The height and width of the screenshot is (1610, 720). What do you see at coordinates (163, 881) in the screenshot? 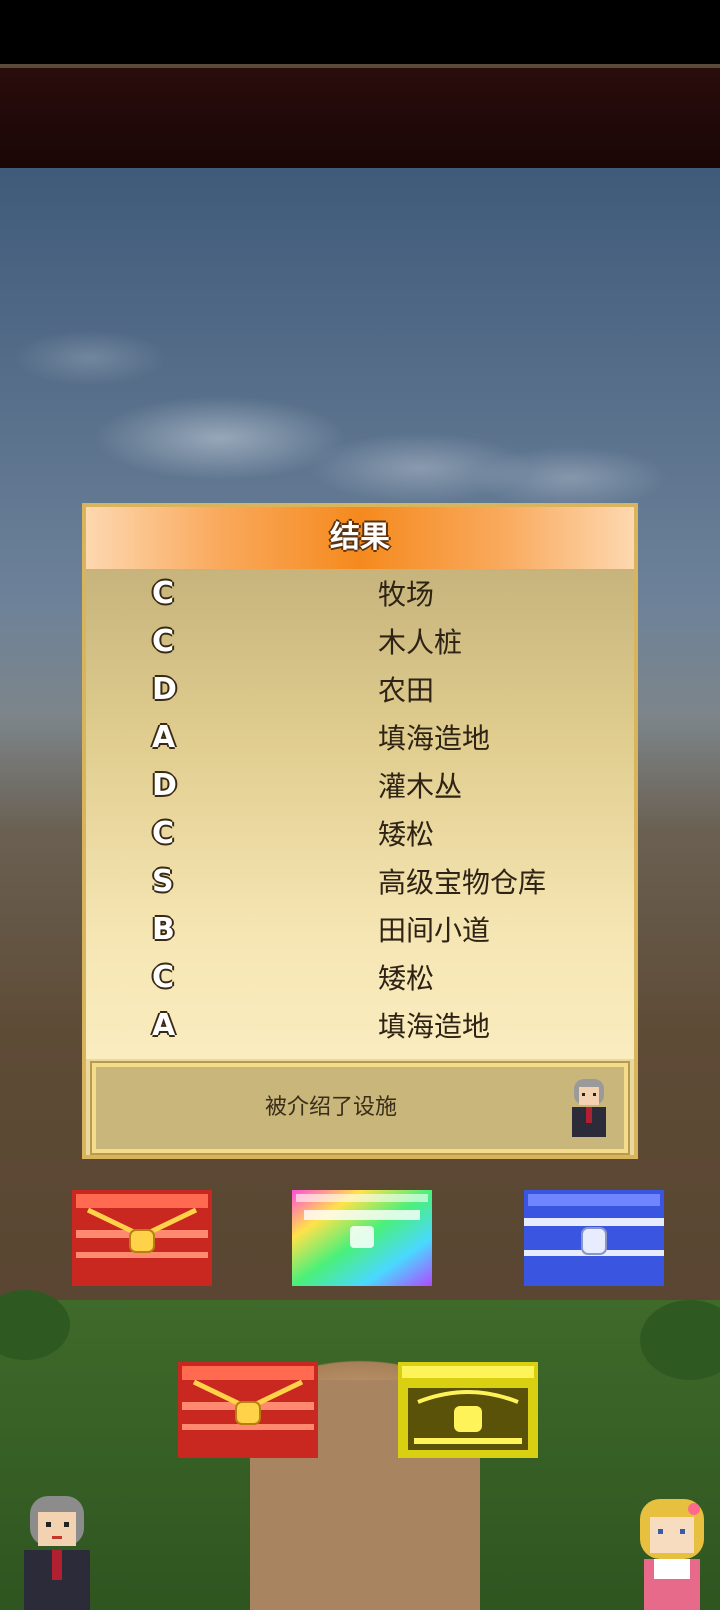
I see `grade-label: S` at bounding box center [163, 881].